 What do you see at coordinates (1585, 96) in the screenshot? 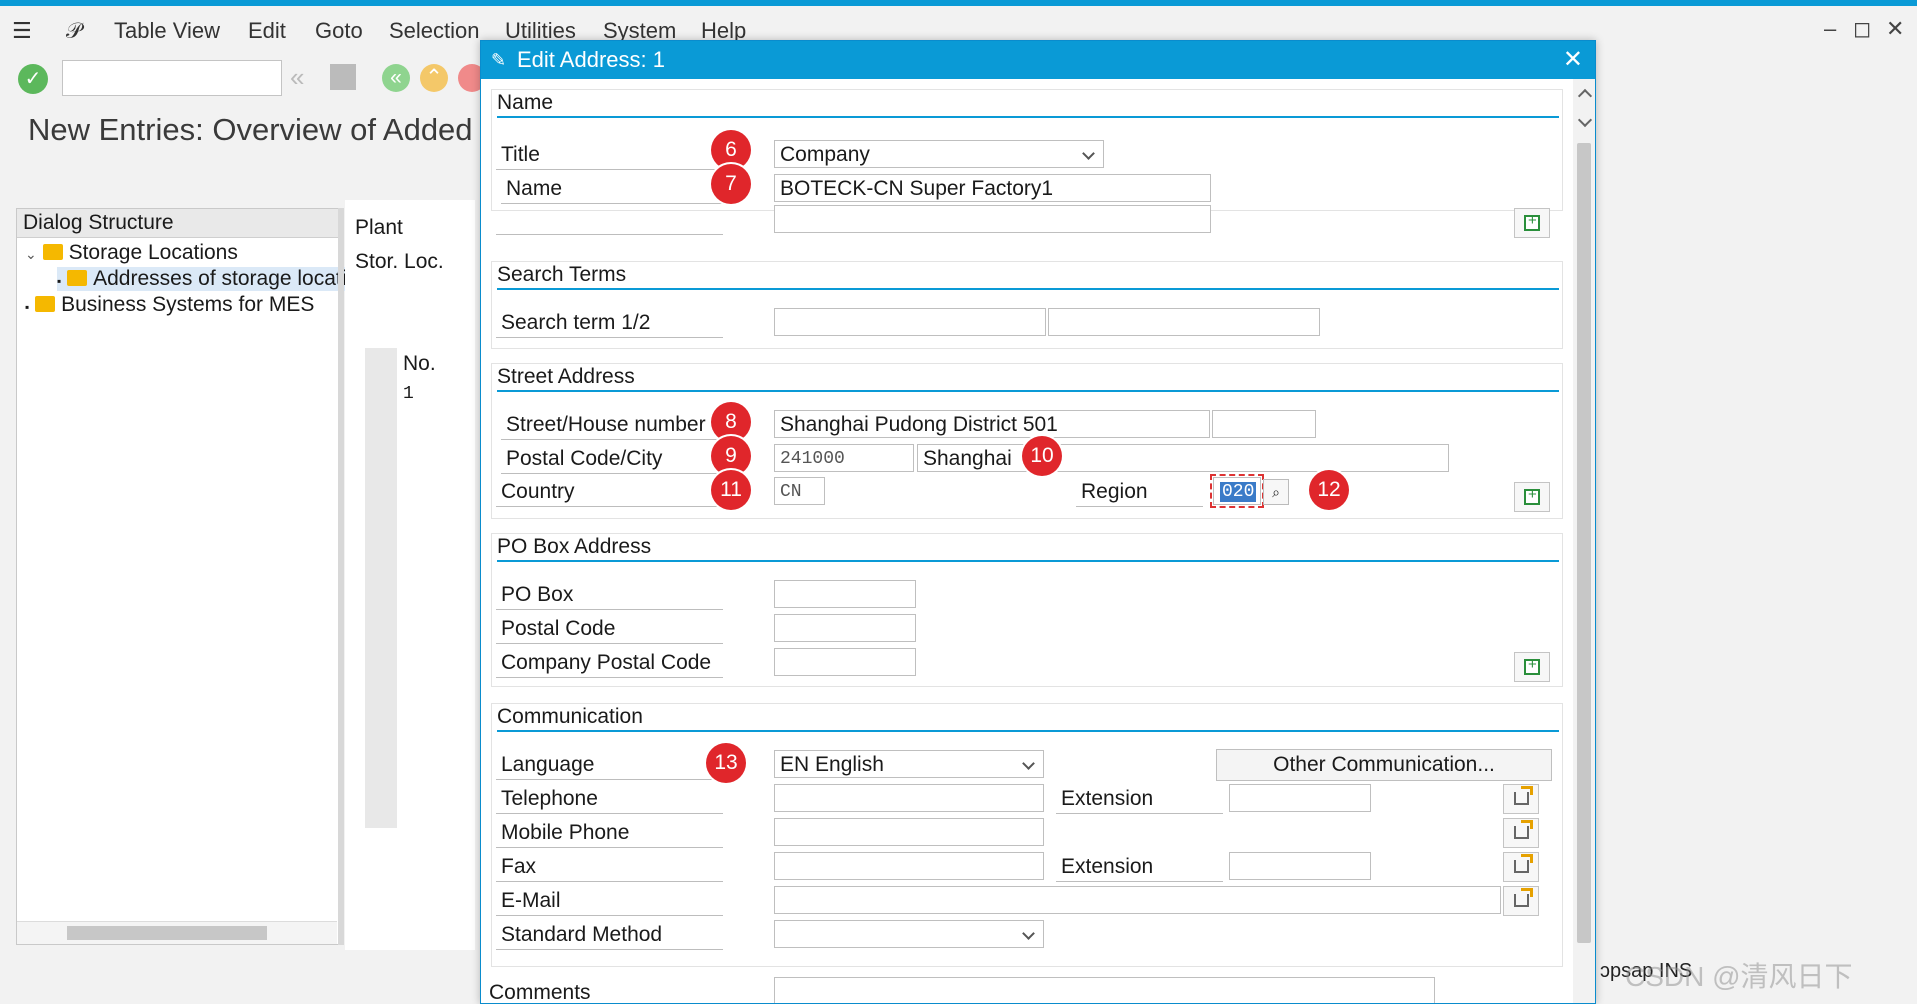
I see `scroll-up-icon` at bounding box center [1585, 96].